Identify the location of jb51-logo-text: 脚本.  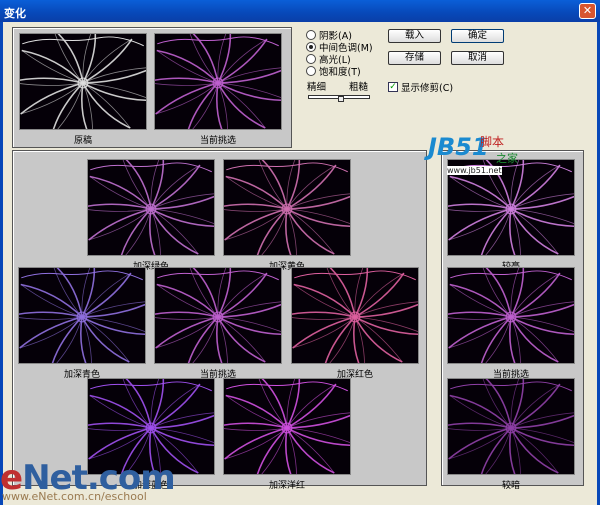
(492, 142).